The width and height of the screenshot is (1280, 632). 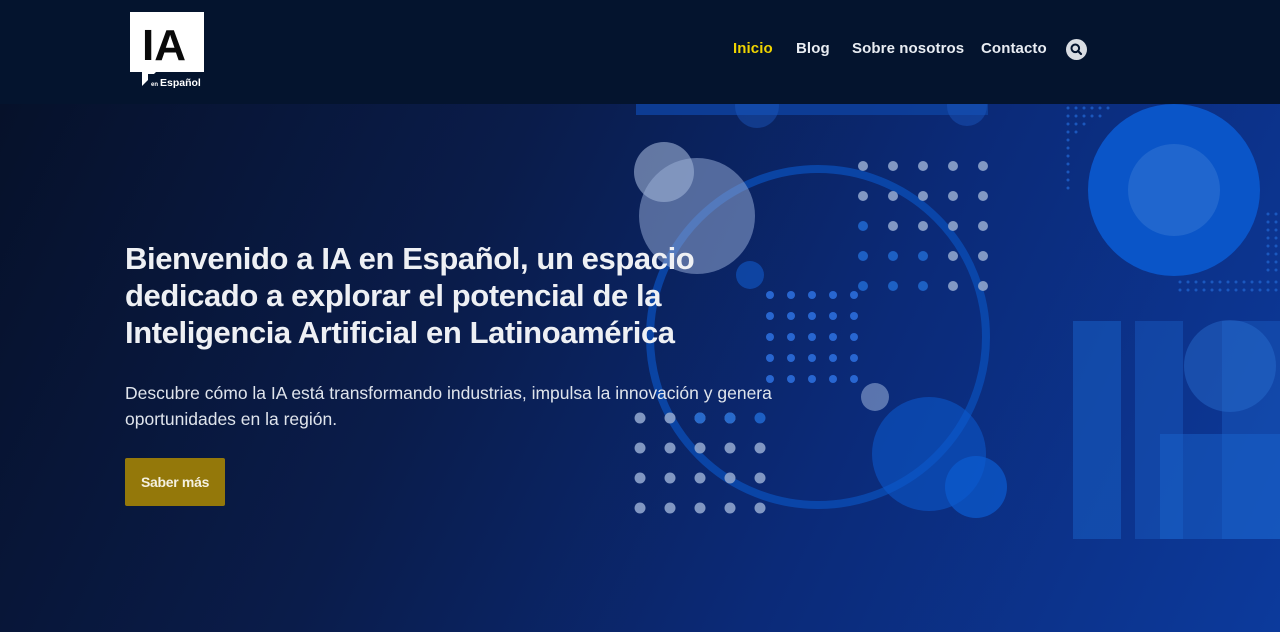 I want to click on saber-mas-button: Saber más, so click(x=175, y=482).